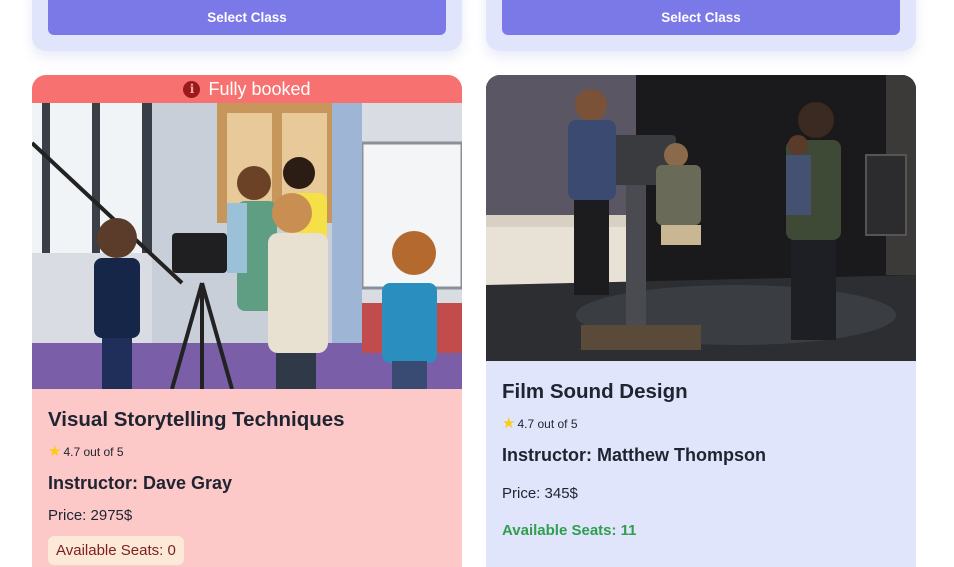 This screenshot has width=954, height=567. Describe the element at coordinates (595, 391) in the screenshot. I see `class-title: Film Sound Design` at that location.